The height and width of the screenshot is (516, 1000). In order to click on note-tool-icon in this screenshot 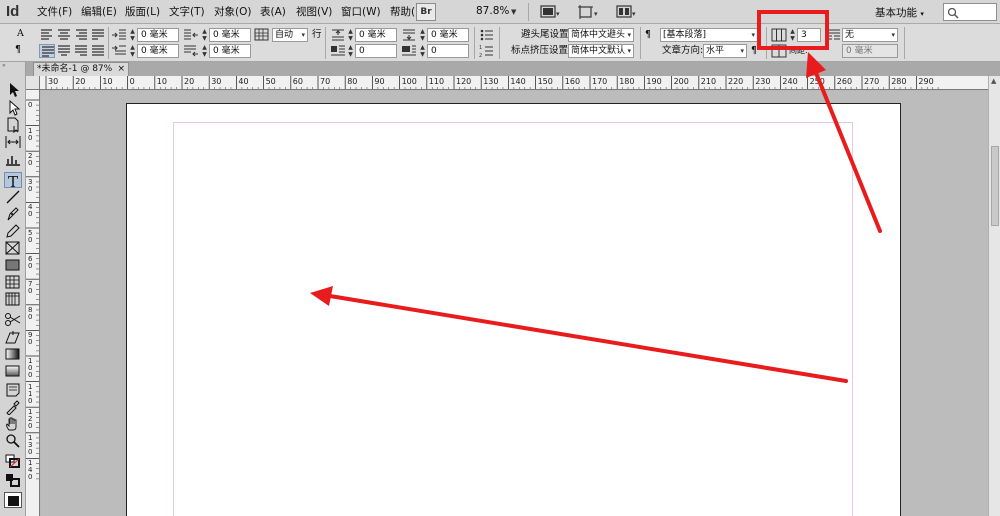, I will do `click(13, 390)`.